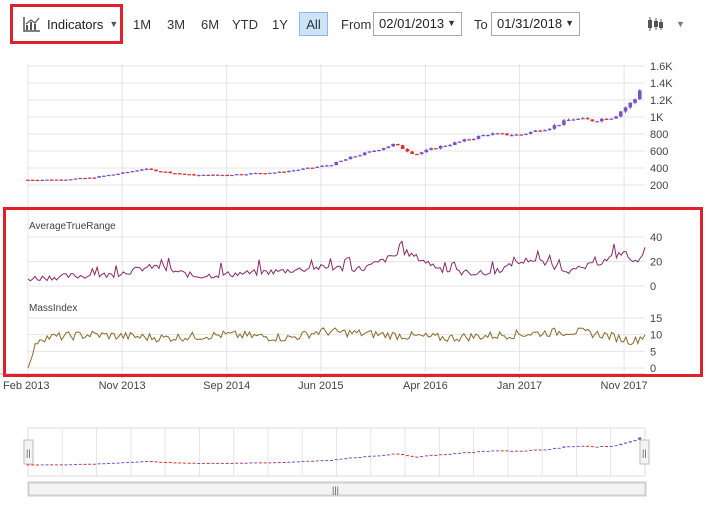 This screenshot has width=706, height=505. What do you see at coordinates (661, 67) in the screenshot?
I see `price-y-tick-label: 1.6K` at bounding box center [661, 67].